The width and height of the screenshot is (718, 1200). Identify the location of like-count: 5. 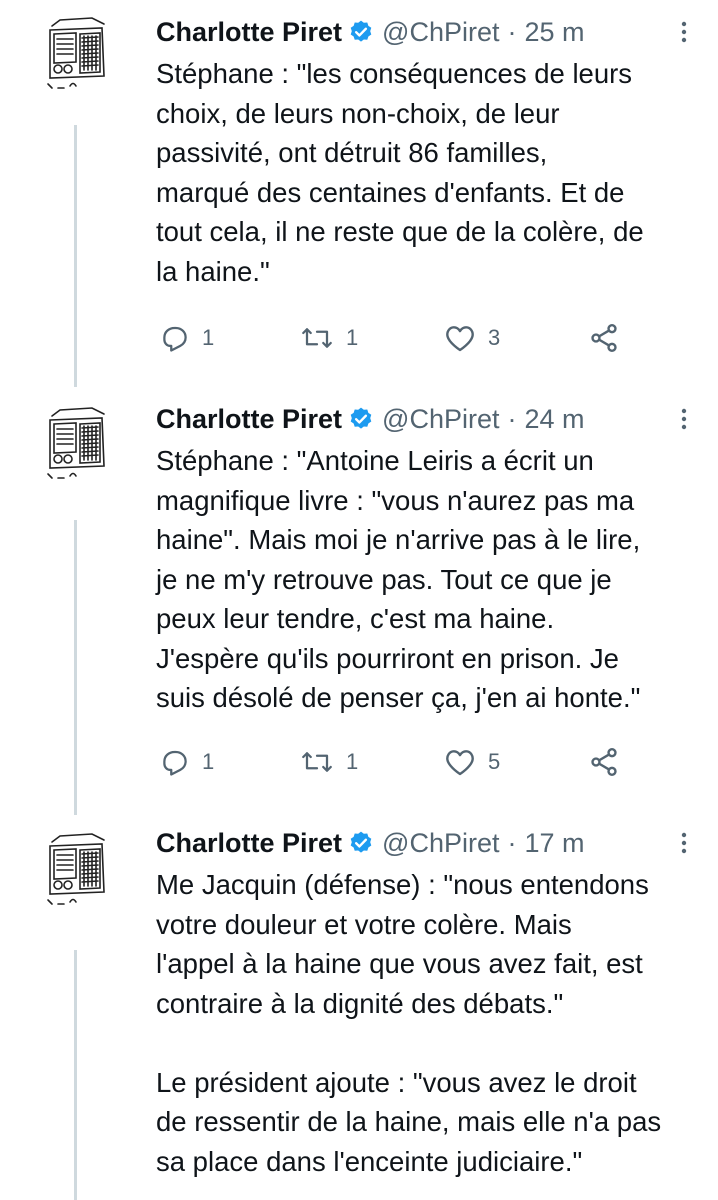
(494, 761).